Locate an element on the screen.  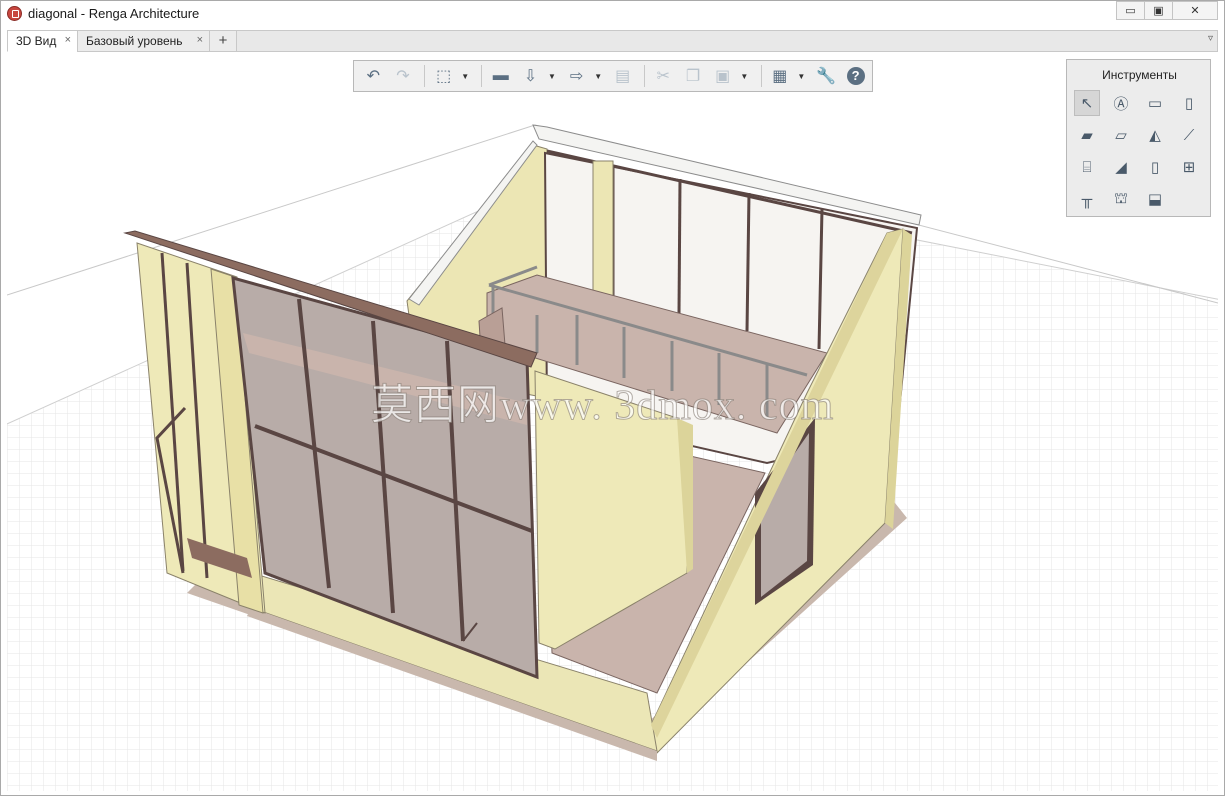
quick-access-toolbar: ↶ ↷ ⬚ ▼ ▬ ⇩ ▼ ⇨ ▼ ▤ ✂ ❐ ▣ ▼ ▦ ▼ 🔧 ? is located at coordinates (613, 76).